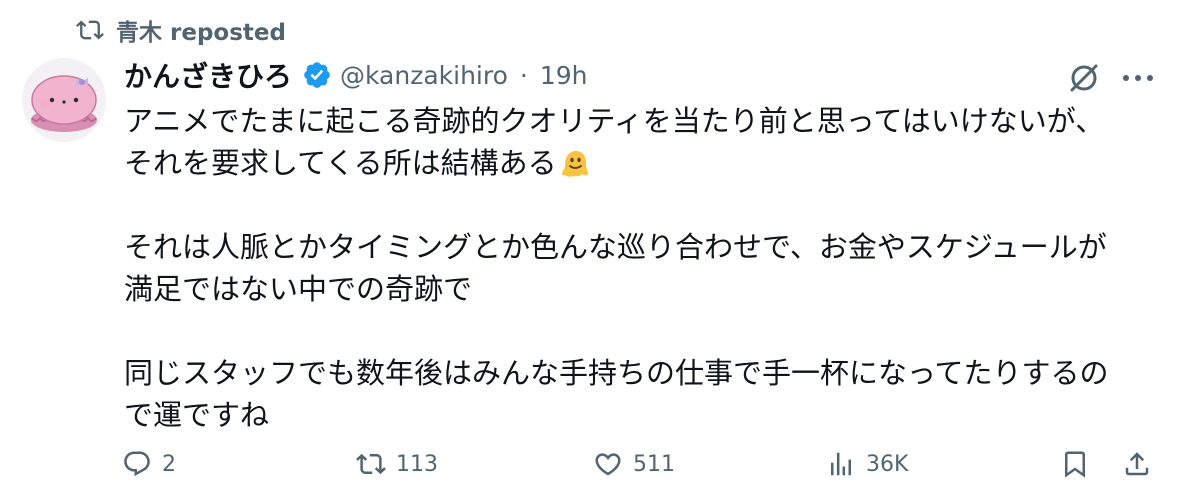 The width and height of the screenshot is (1184, 500). I want to click on tweet-line: アニメでたまに起こる奇跡的クオリティを当たり前と思ってはいけないが、, so click(614, 121).